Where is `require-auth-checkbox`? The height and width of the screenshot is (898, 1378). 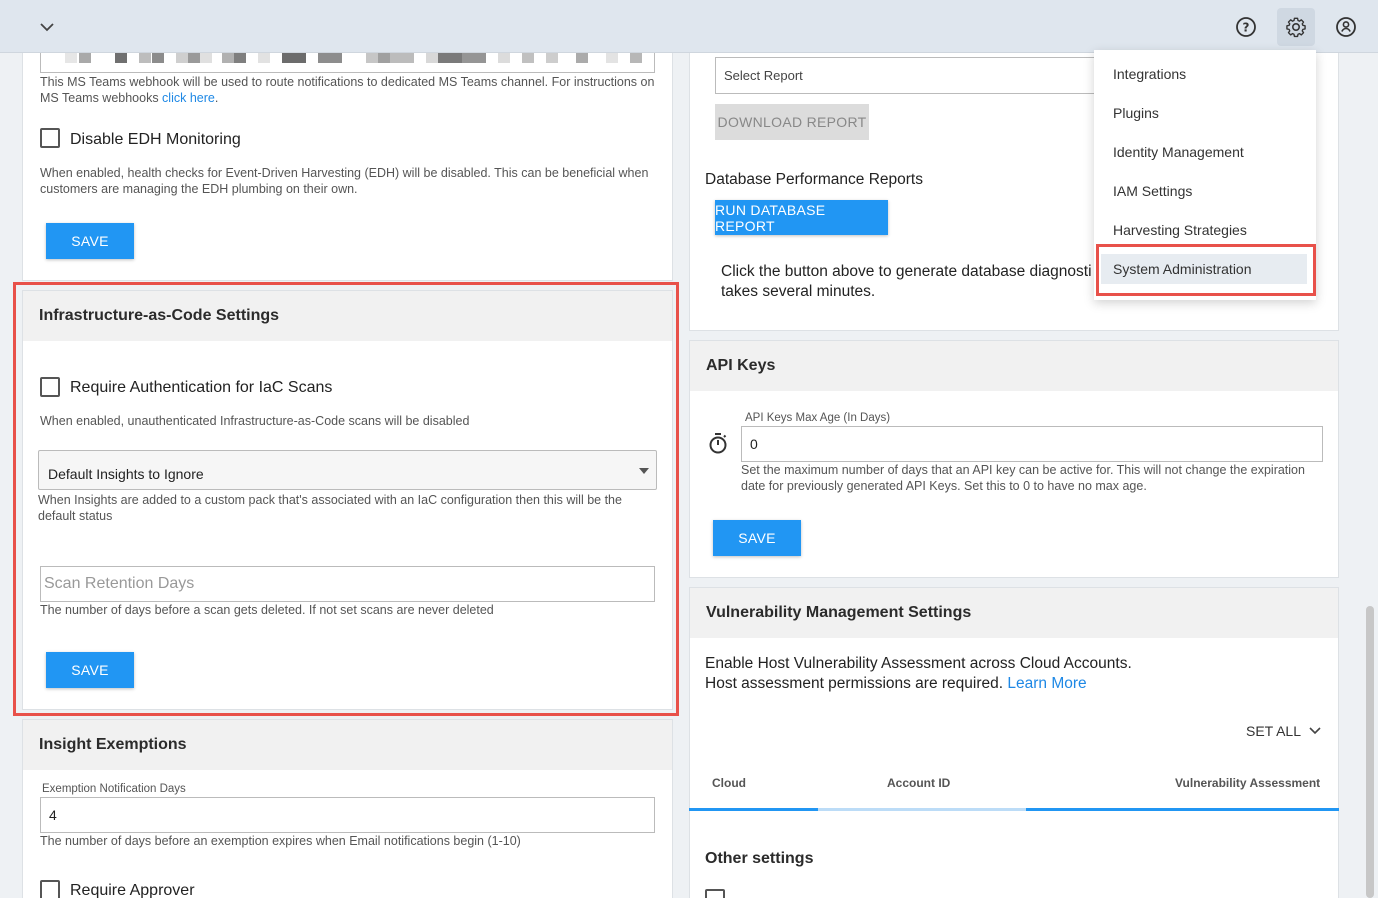
require-auth-checkbox is located at coordinates (50, 387).